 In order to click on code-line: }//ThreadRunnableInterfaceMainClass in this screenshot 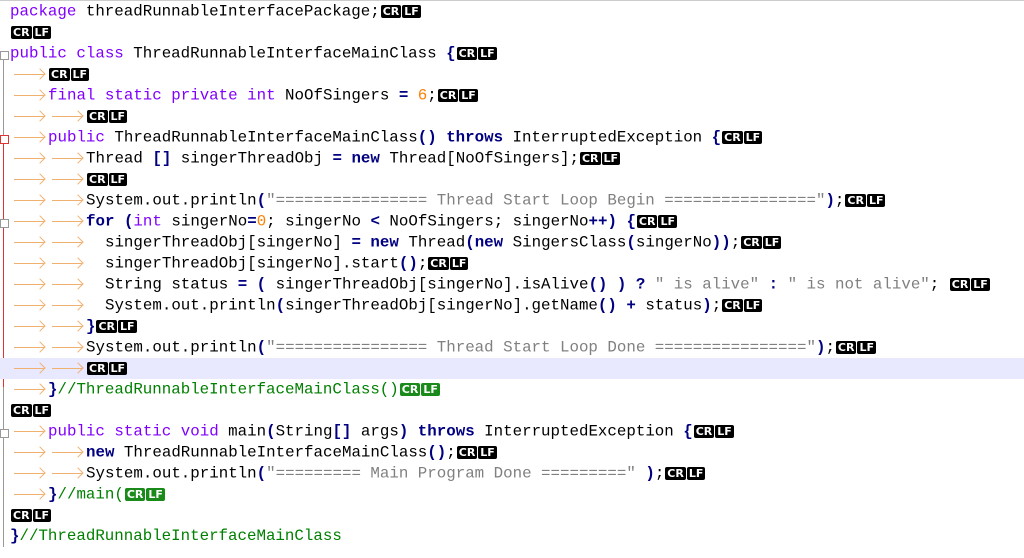, I will do `click(512, 536)`.